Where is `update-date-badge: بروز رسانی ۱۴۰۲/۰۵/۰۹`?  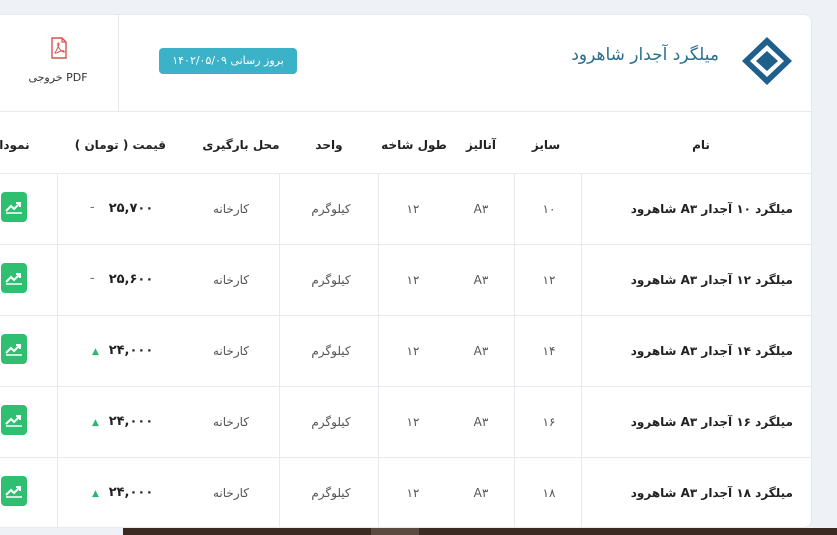
update-date-badge: بروز رسانی ۱۴۰۲/۰۵/۰۹ is located at coordinates (228, 61).